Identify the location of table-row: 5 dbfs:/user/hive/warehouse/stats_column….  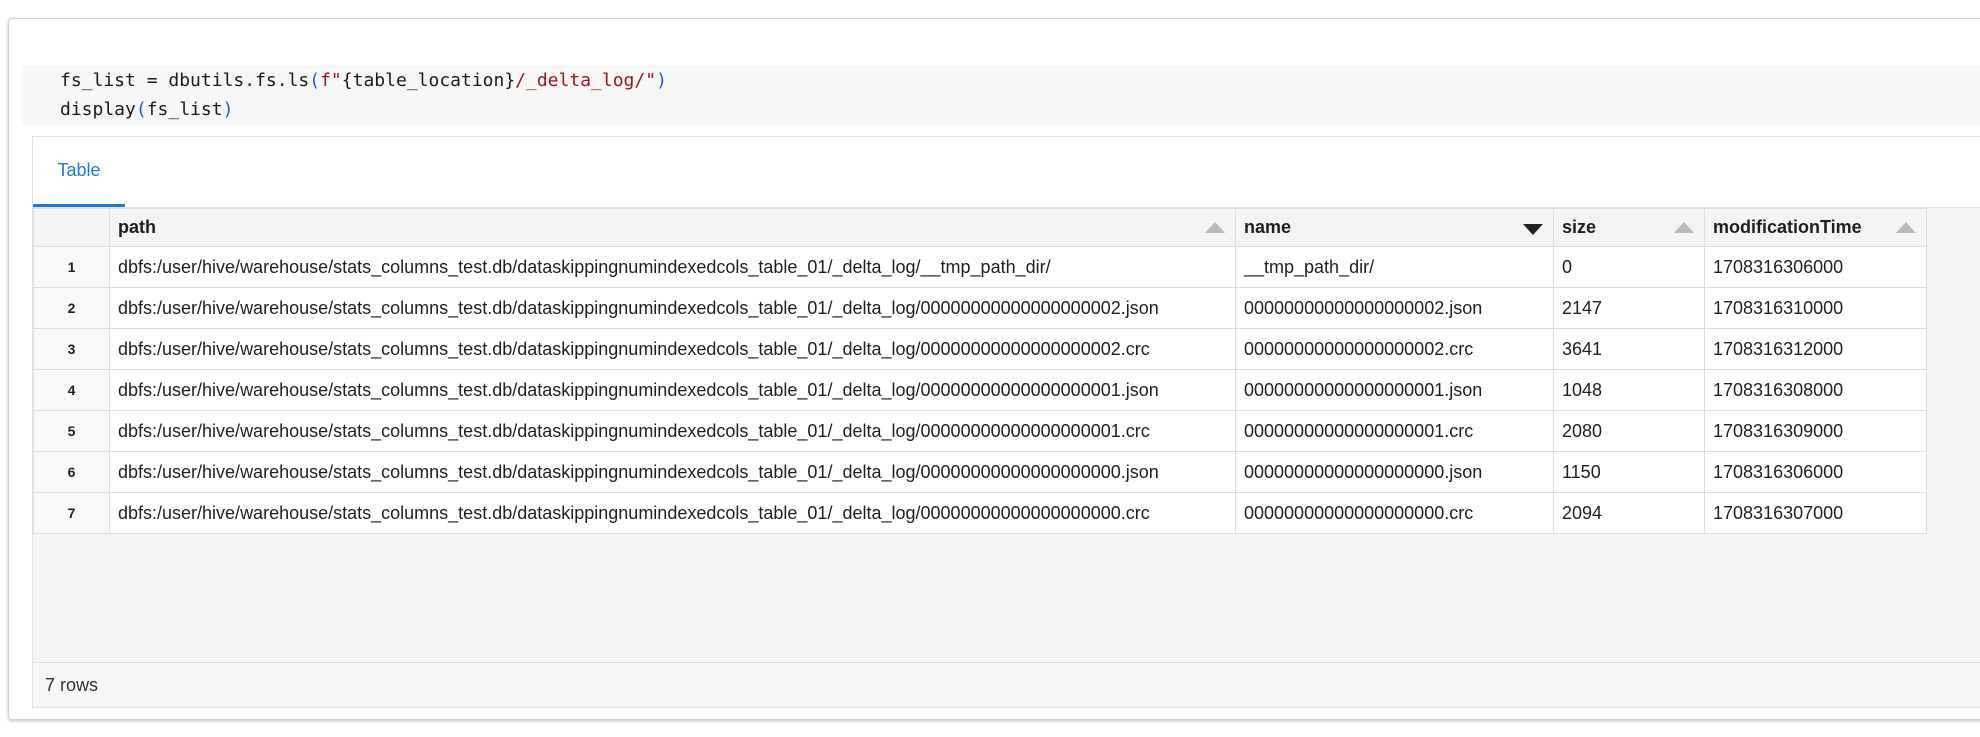
(980, 431).